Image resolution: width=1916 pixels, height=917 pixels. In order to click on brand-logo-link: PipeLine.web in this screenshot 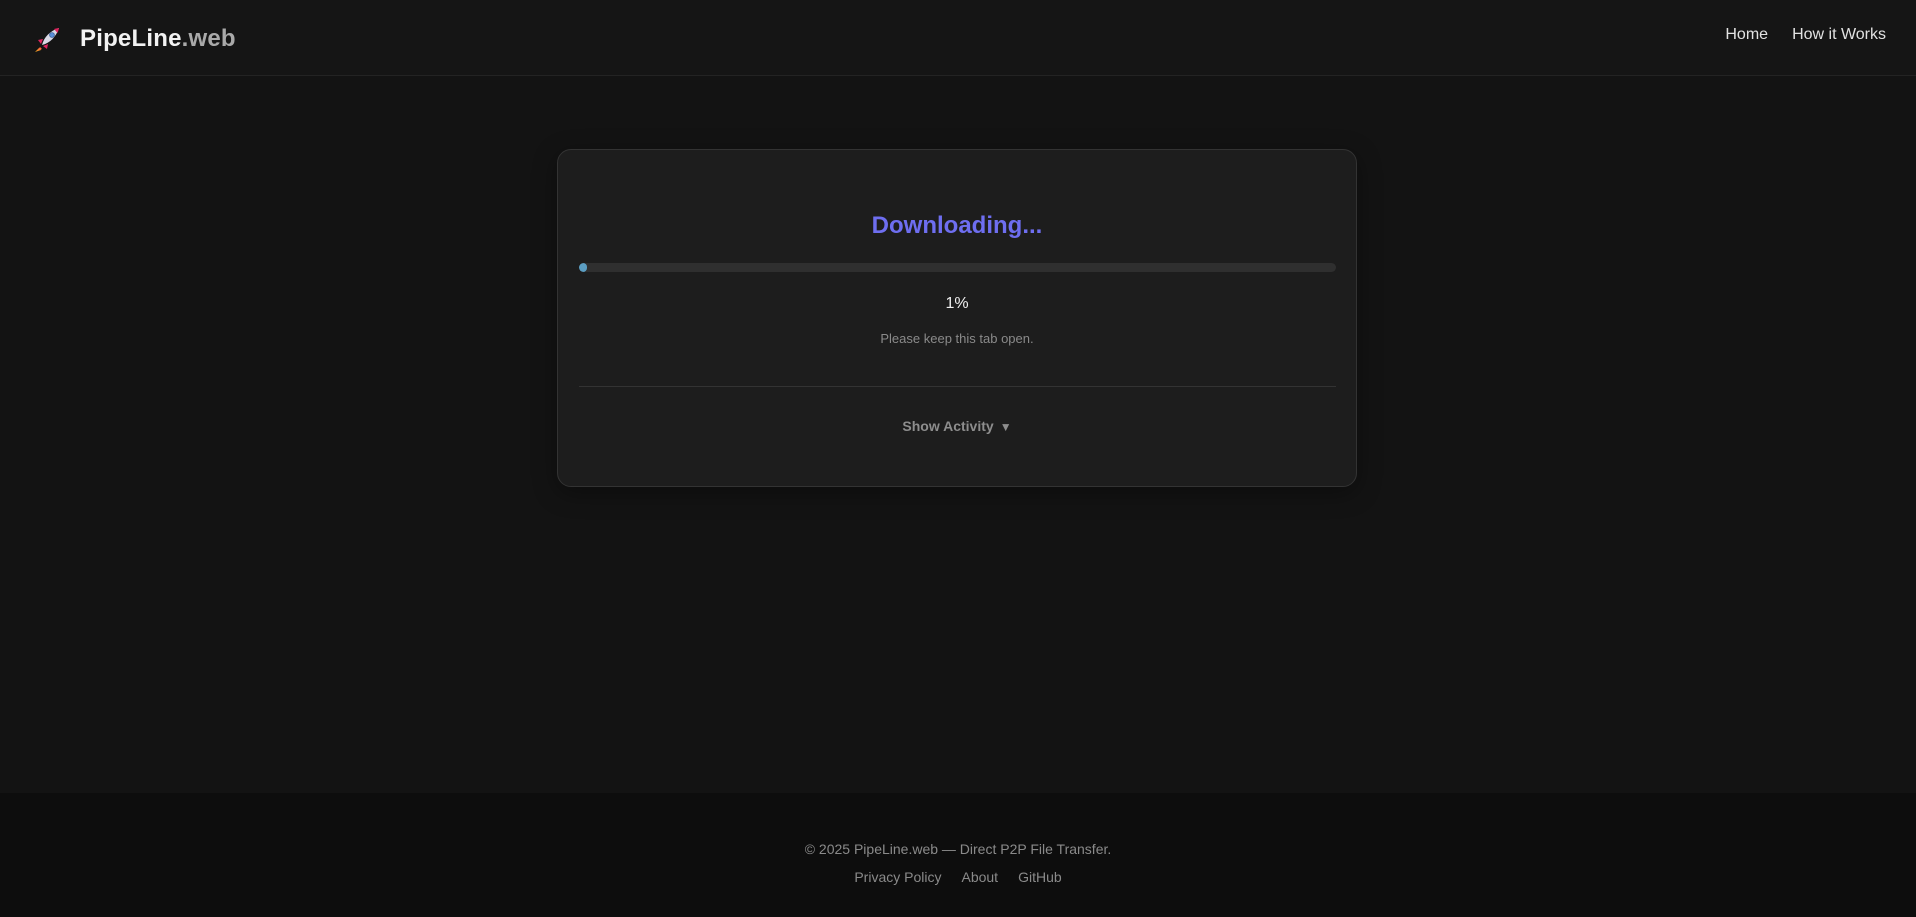, I will do `click(134, 39)`.